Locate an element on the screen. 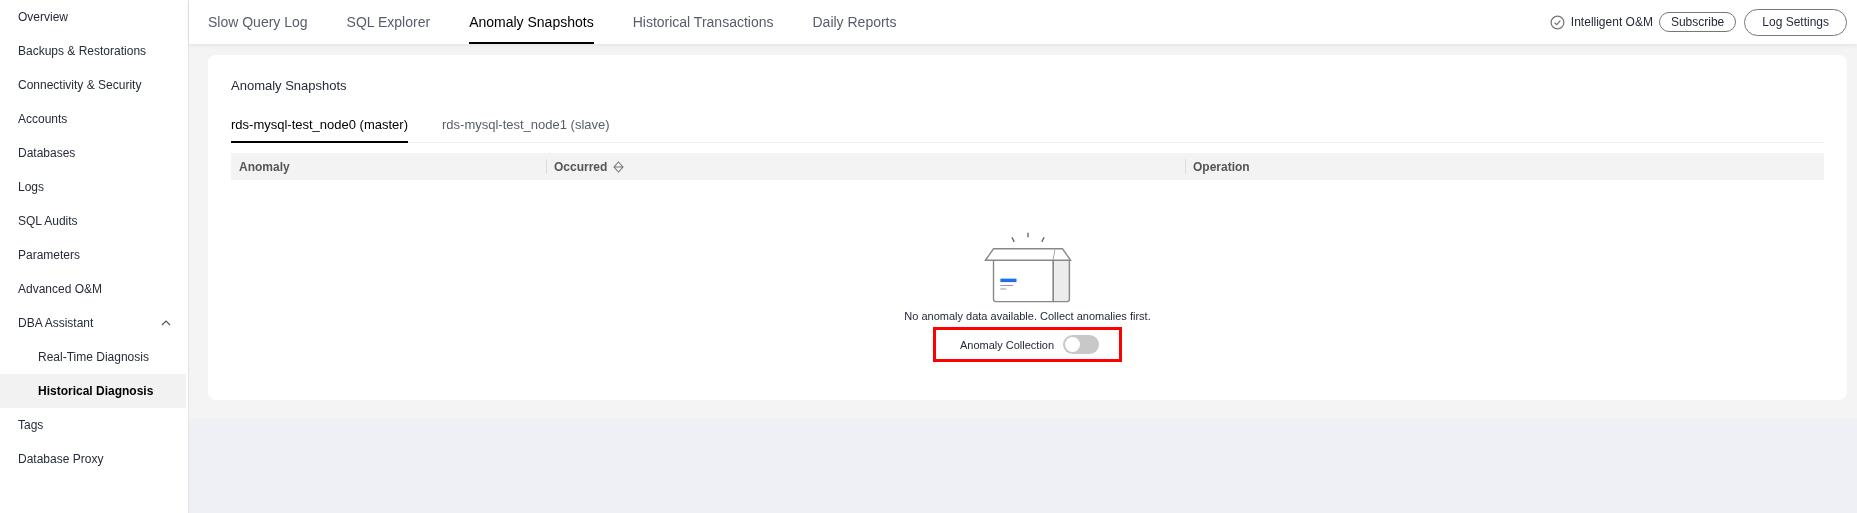 This screenshot has height=513, width=1857. sidebar-item: Advanced O&M is located at coordinates (93, 289).